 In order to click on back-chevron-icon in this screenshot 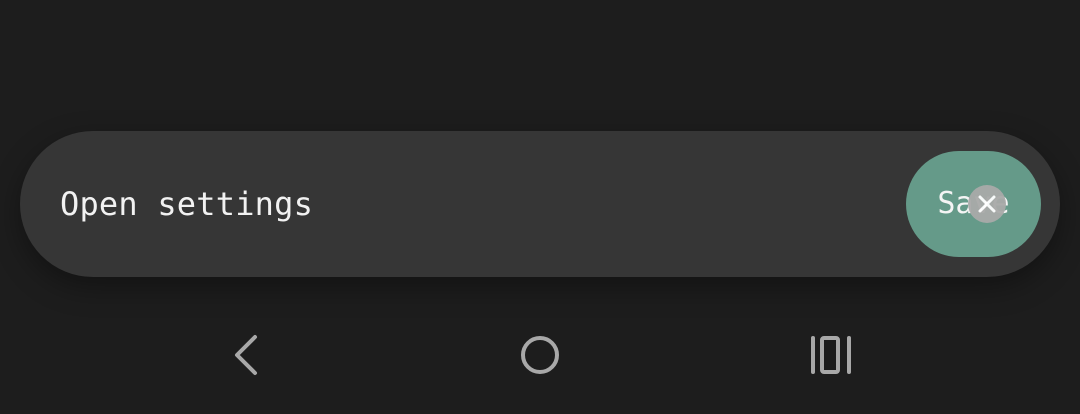, I will do `click(246, 355)`.